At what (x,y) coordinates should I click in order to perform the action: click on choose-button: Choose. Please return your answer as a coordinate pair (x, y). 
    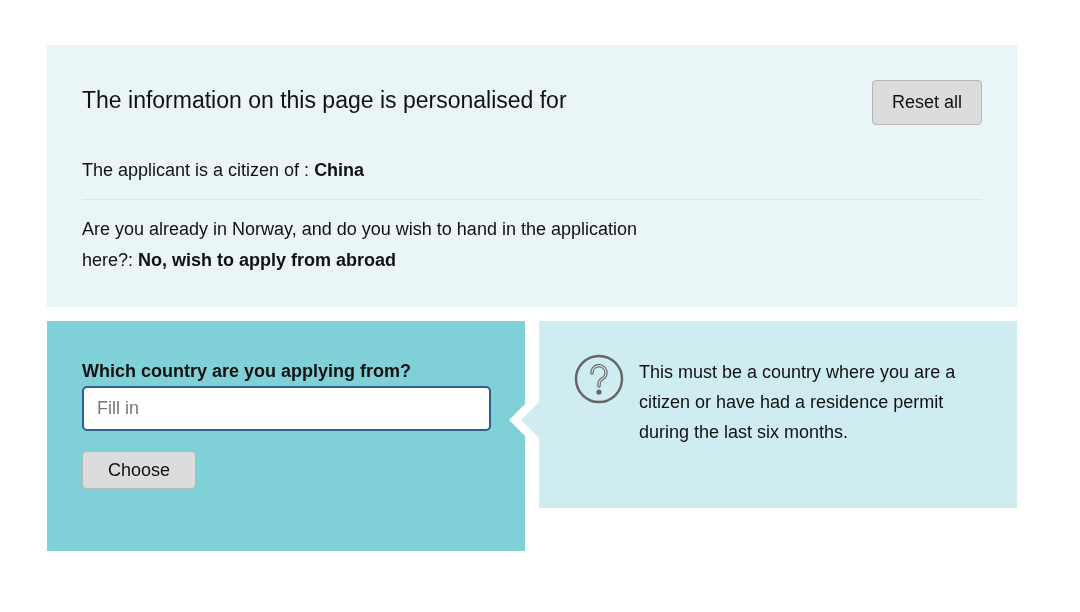
    Looking at the image, I should click on (139, 470).